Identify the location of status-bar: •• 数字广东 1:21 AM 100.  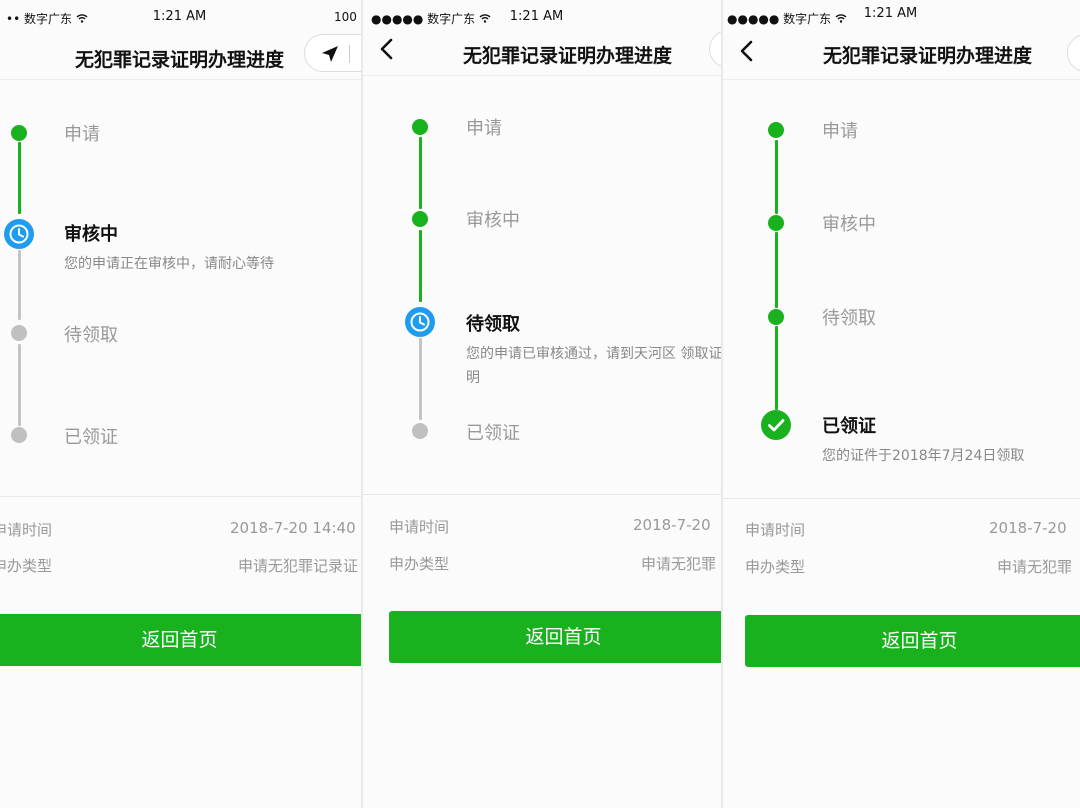
(180, 16).